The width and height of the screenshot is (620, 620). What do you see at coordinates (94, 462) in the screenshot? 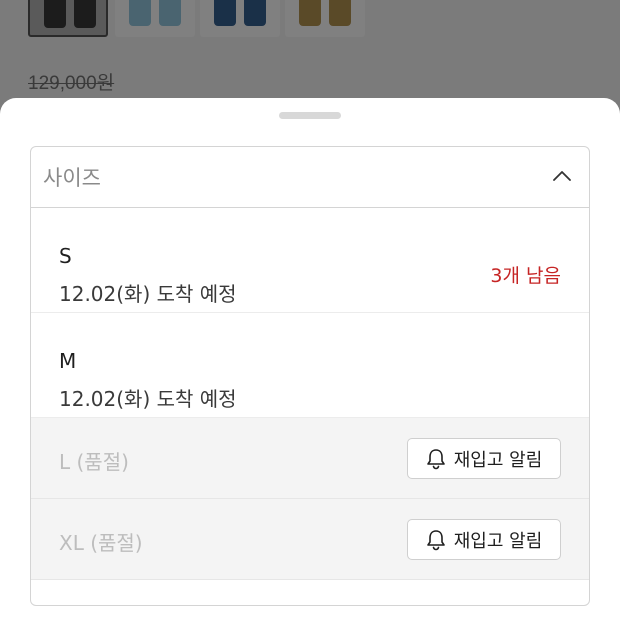
I see `size-option-label: L (품절)` at bounding box center [94, 462].